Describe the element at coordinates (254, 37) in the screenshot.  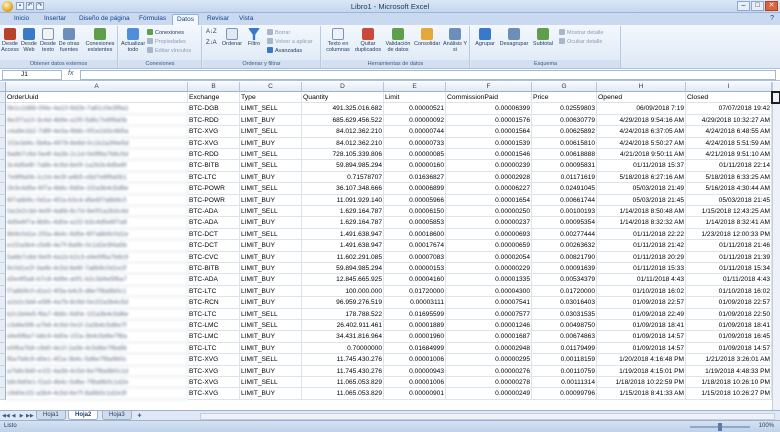
I see `filter-button: Filtro` at that location.